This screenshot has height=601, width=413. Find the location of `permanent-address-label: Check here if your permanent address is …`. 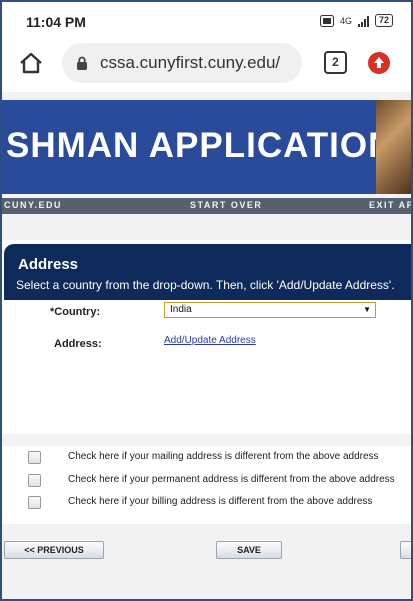

permanent-address-label: Check here if your permanent address is … is located at coordinates (231, 479).